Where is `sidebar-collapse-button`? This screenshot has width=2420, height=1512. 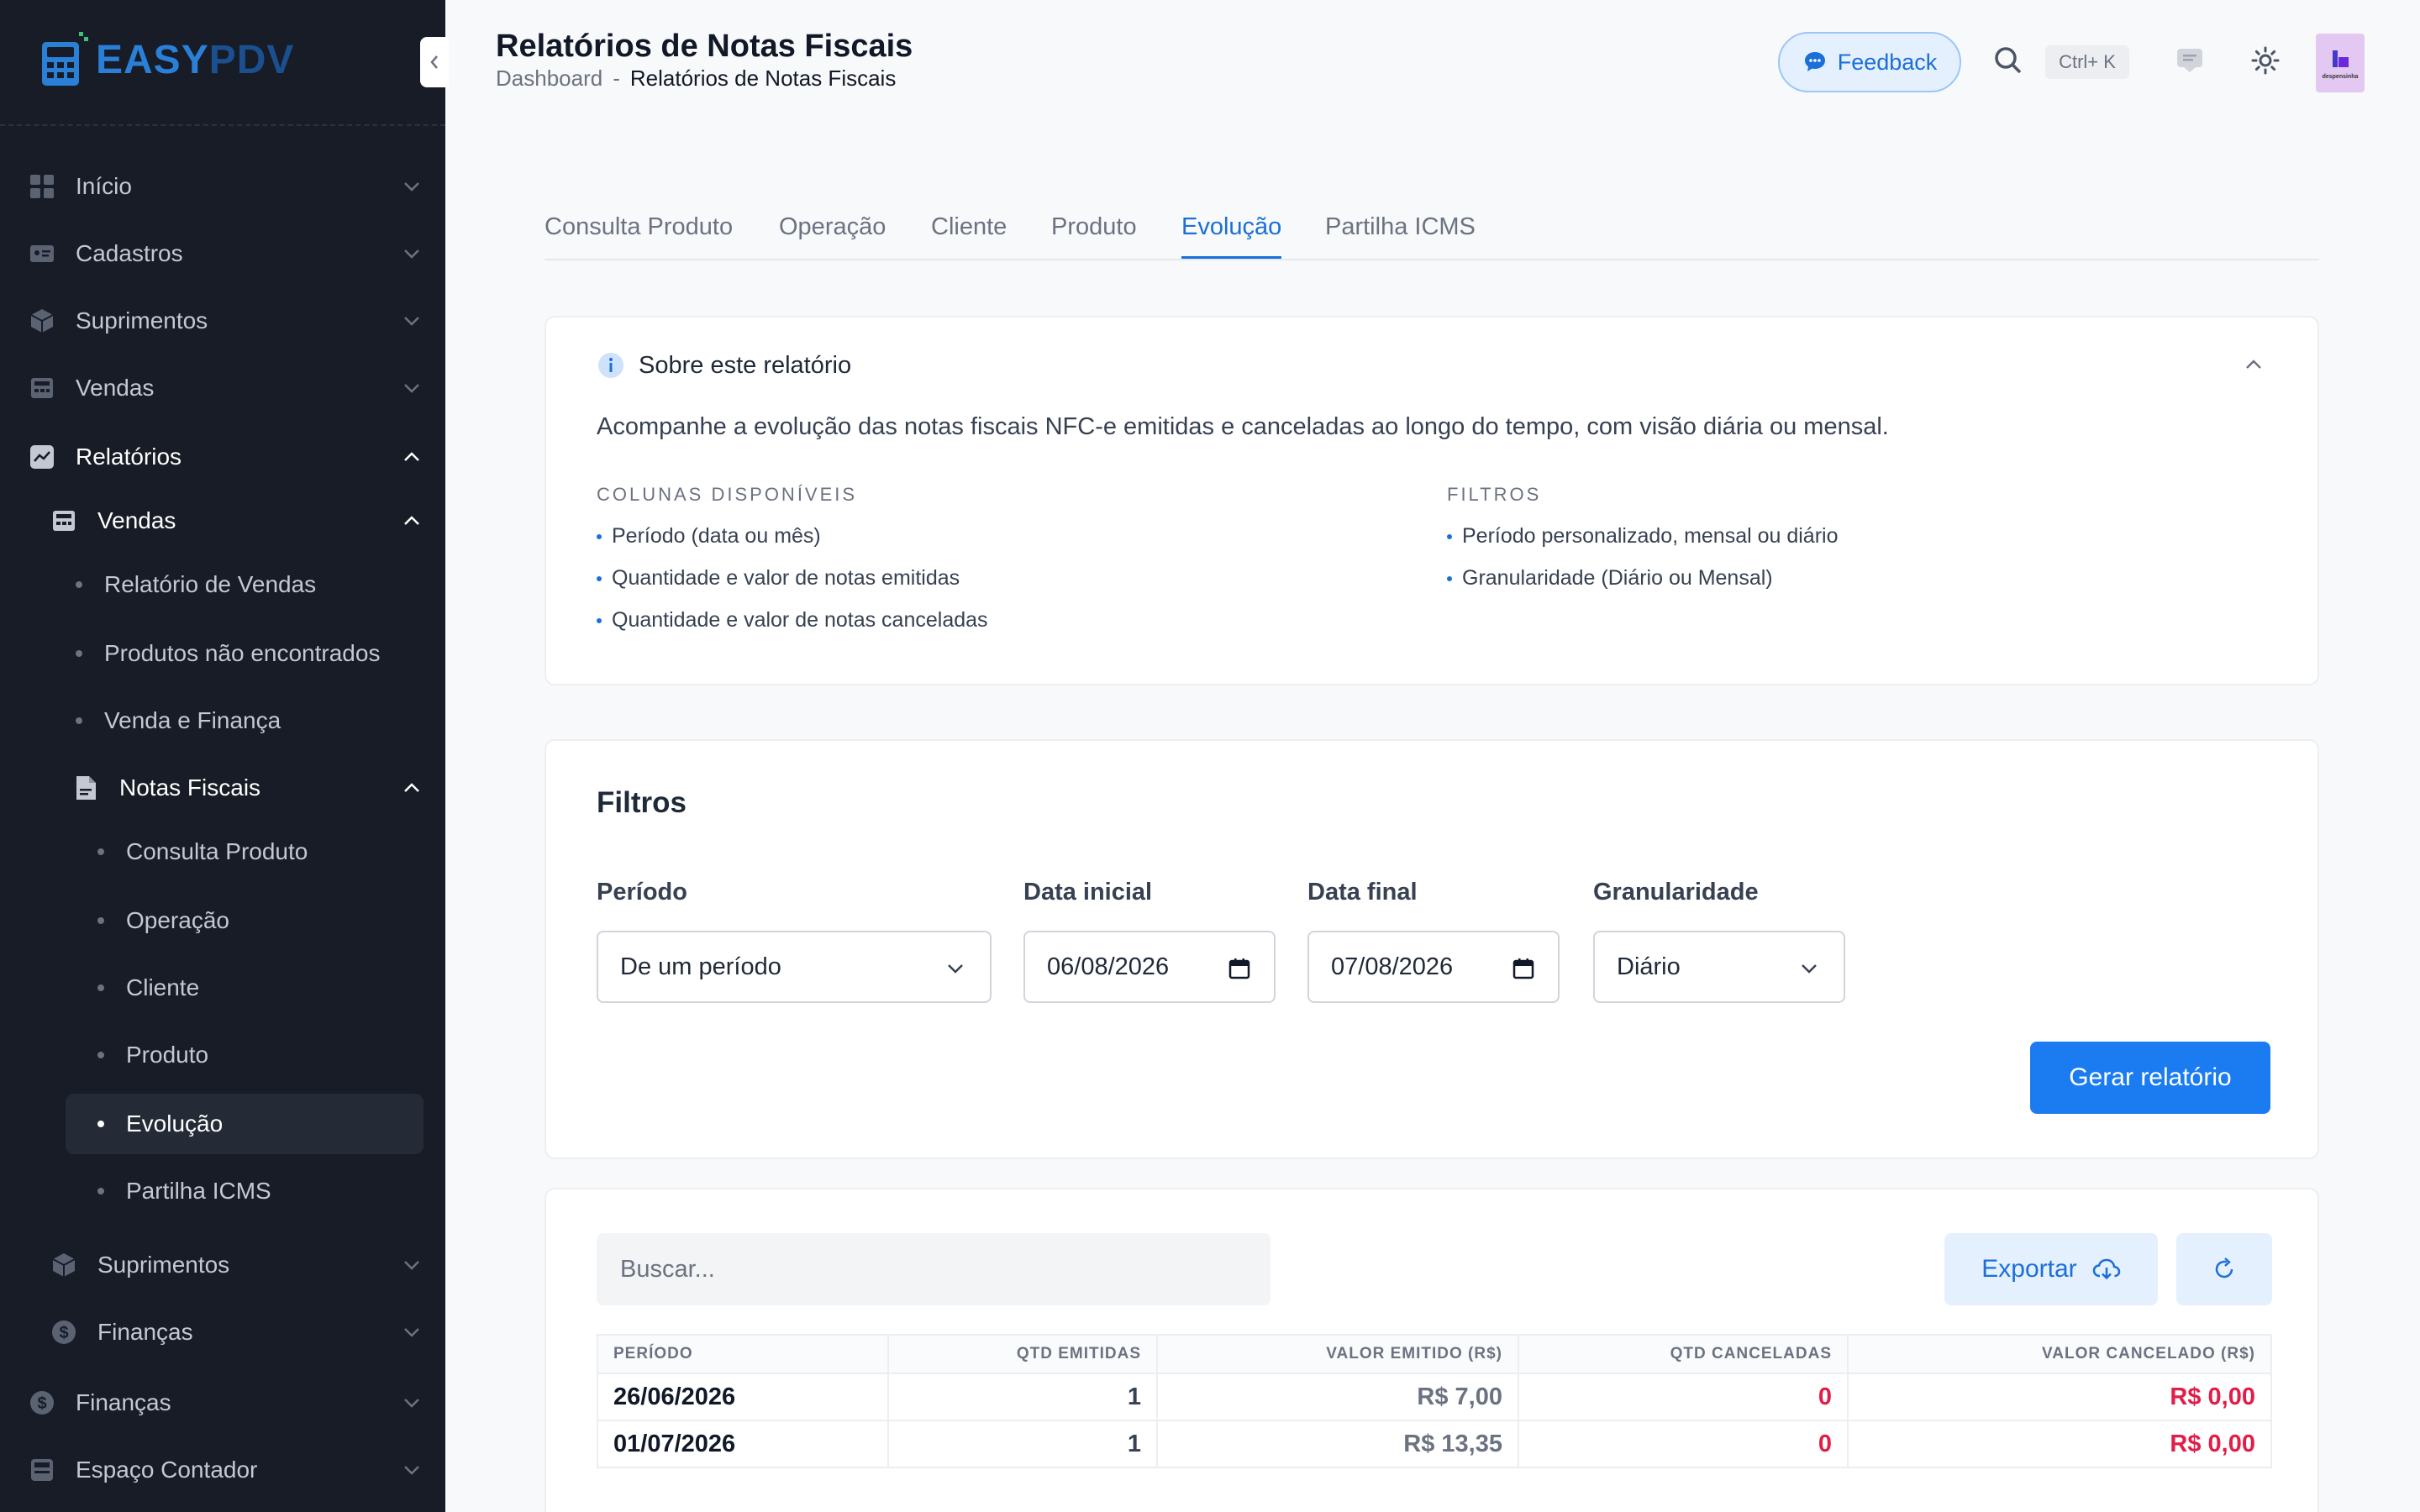
sidebar-collapse-button is located at coordinates (435, 62).